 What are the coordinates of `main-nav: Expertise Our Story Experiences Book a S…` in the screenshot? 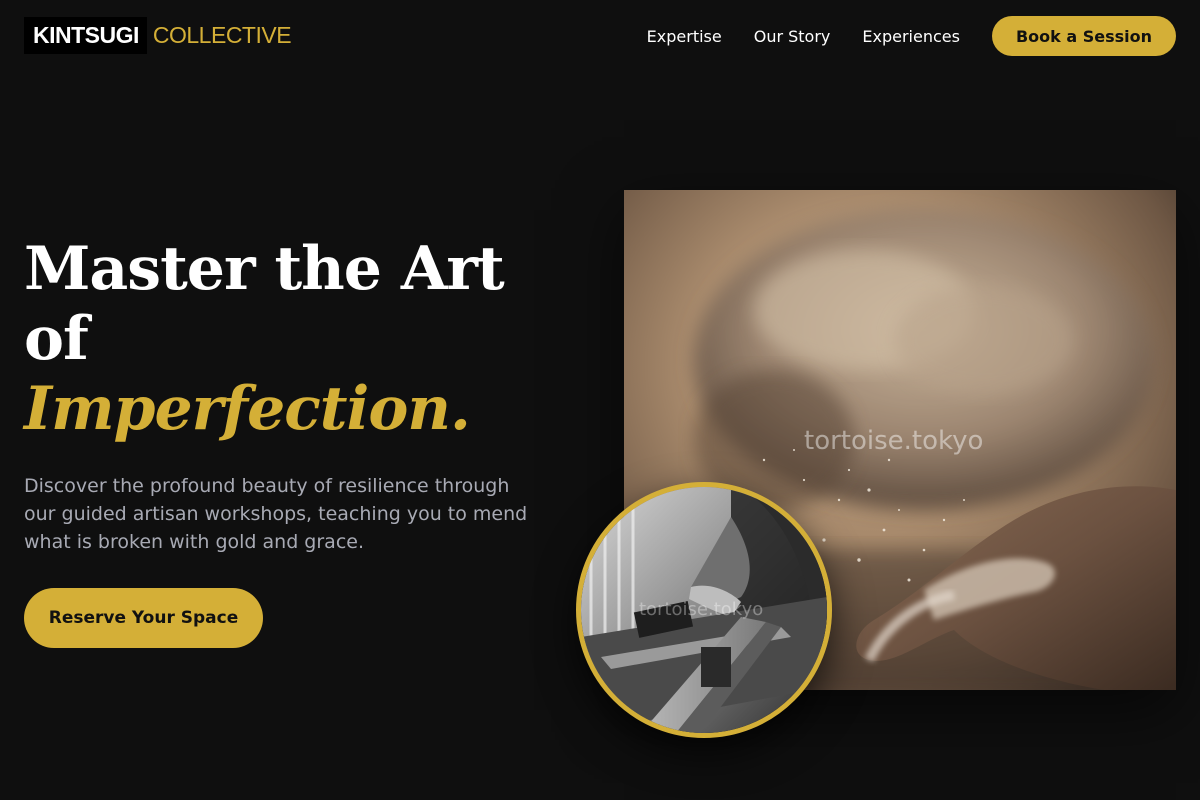 It's located at (911, 36).